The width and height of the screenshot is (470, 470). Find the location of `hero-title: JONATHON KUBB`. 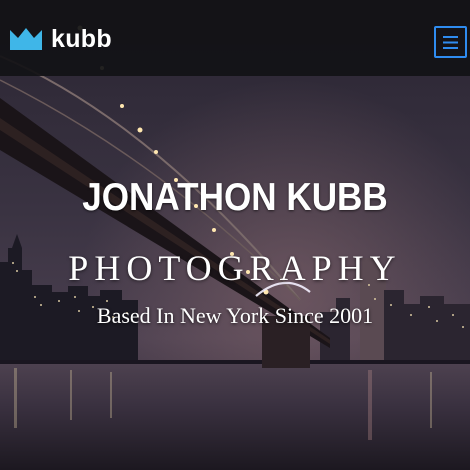

hero-title: JONATHON KUBB is located at coordinates (235, 197).